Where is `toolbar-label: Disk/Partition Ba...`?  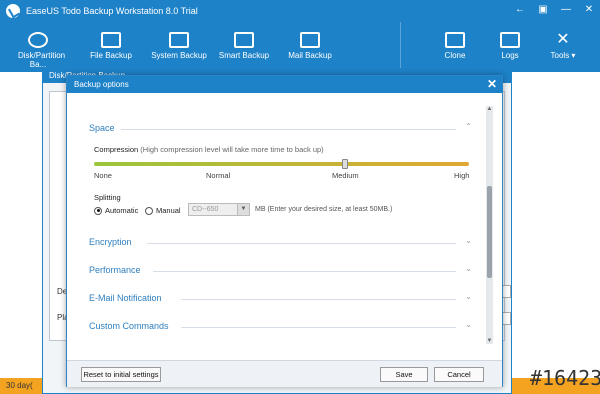 toolbar-label: Disk/Partition Ba... is located at coordinates (42, 60).